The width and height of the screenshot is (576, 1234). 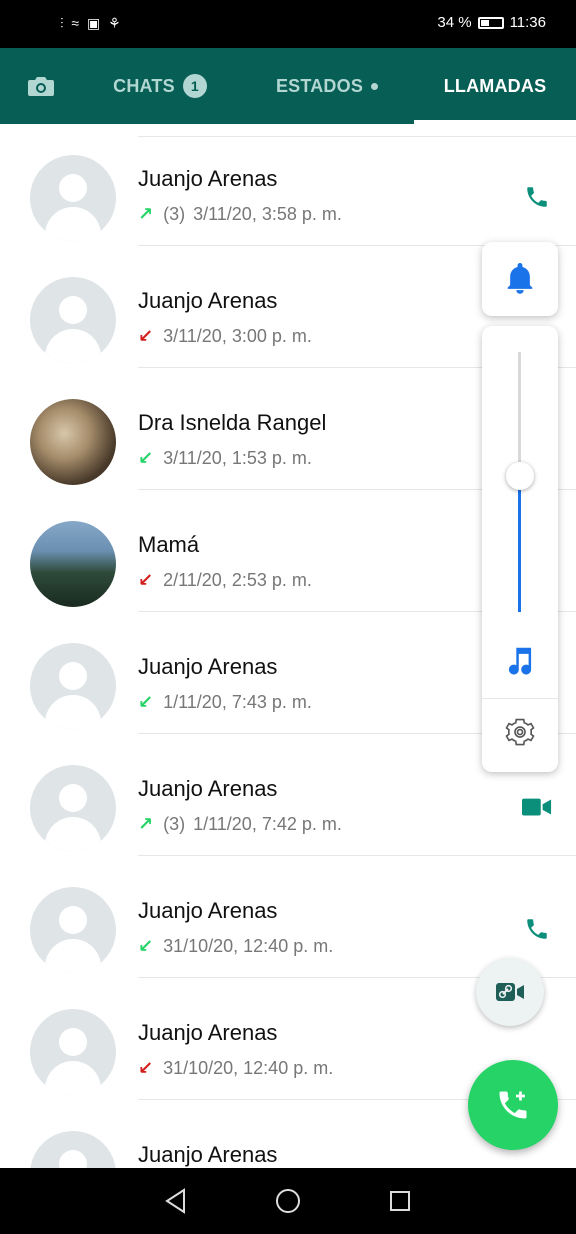 I want to click on volume-panel, so click(x=520, y=549).